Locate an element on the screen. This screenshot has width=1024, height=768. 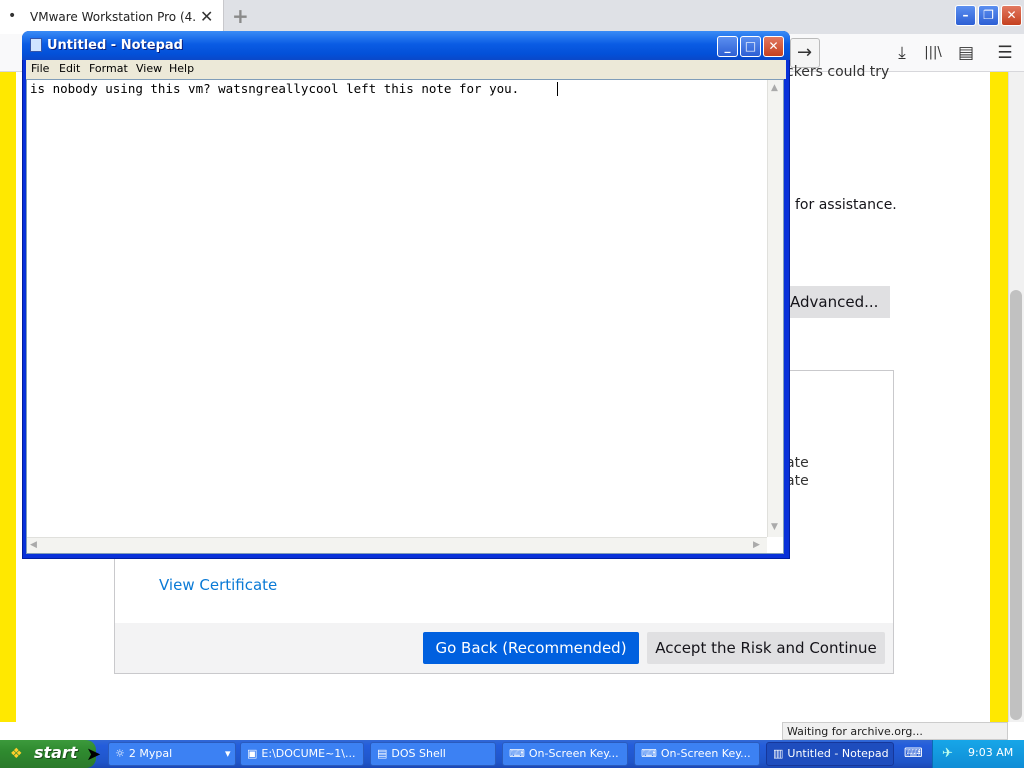
scroll-down-icon: ▼ is located at coordinates (774, 527).